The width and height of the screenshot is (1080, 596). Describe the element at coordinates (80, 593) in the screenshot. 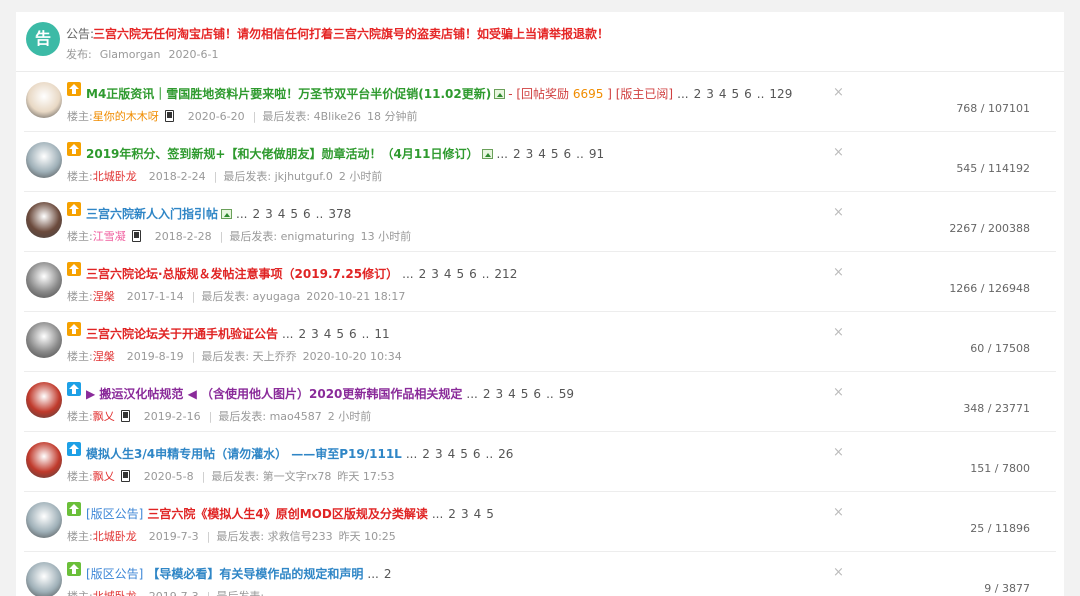

I see `owner-label: 楼主:` at that location.